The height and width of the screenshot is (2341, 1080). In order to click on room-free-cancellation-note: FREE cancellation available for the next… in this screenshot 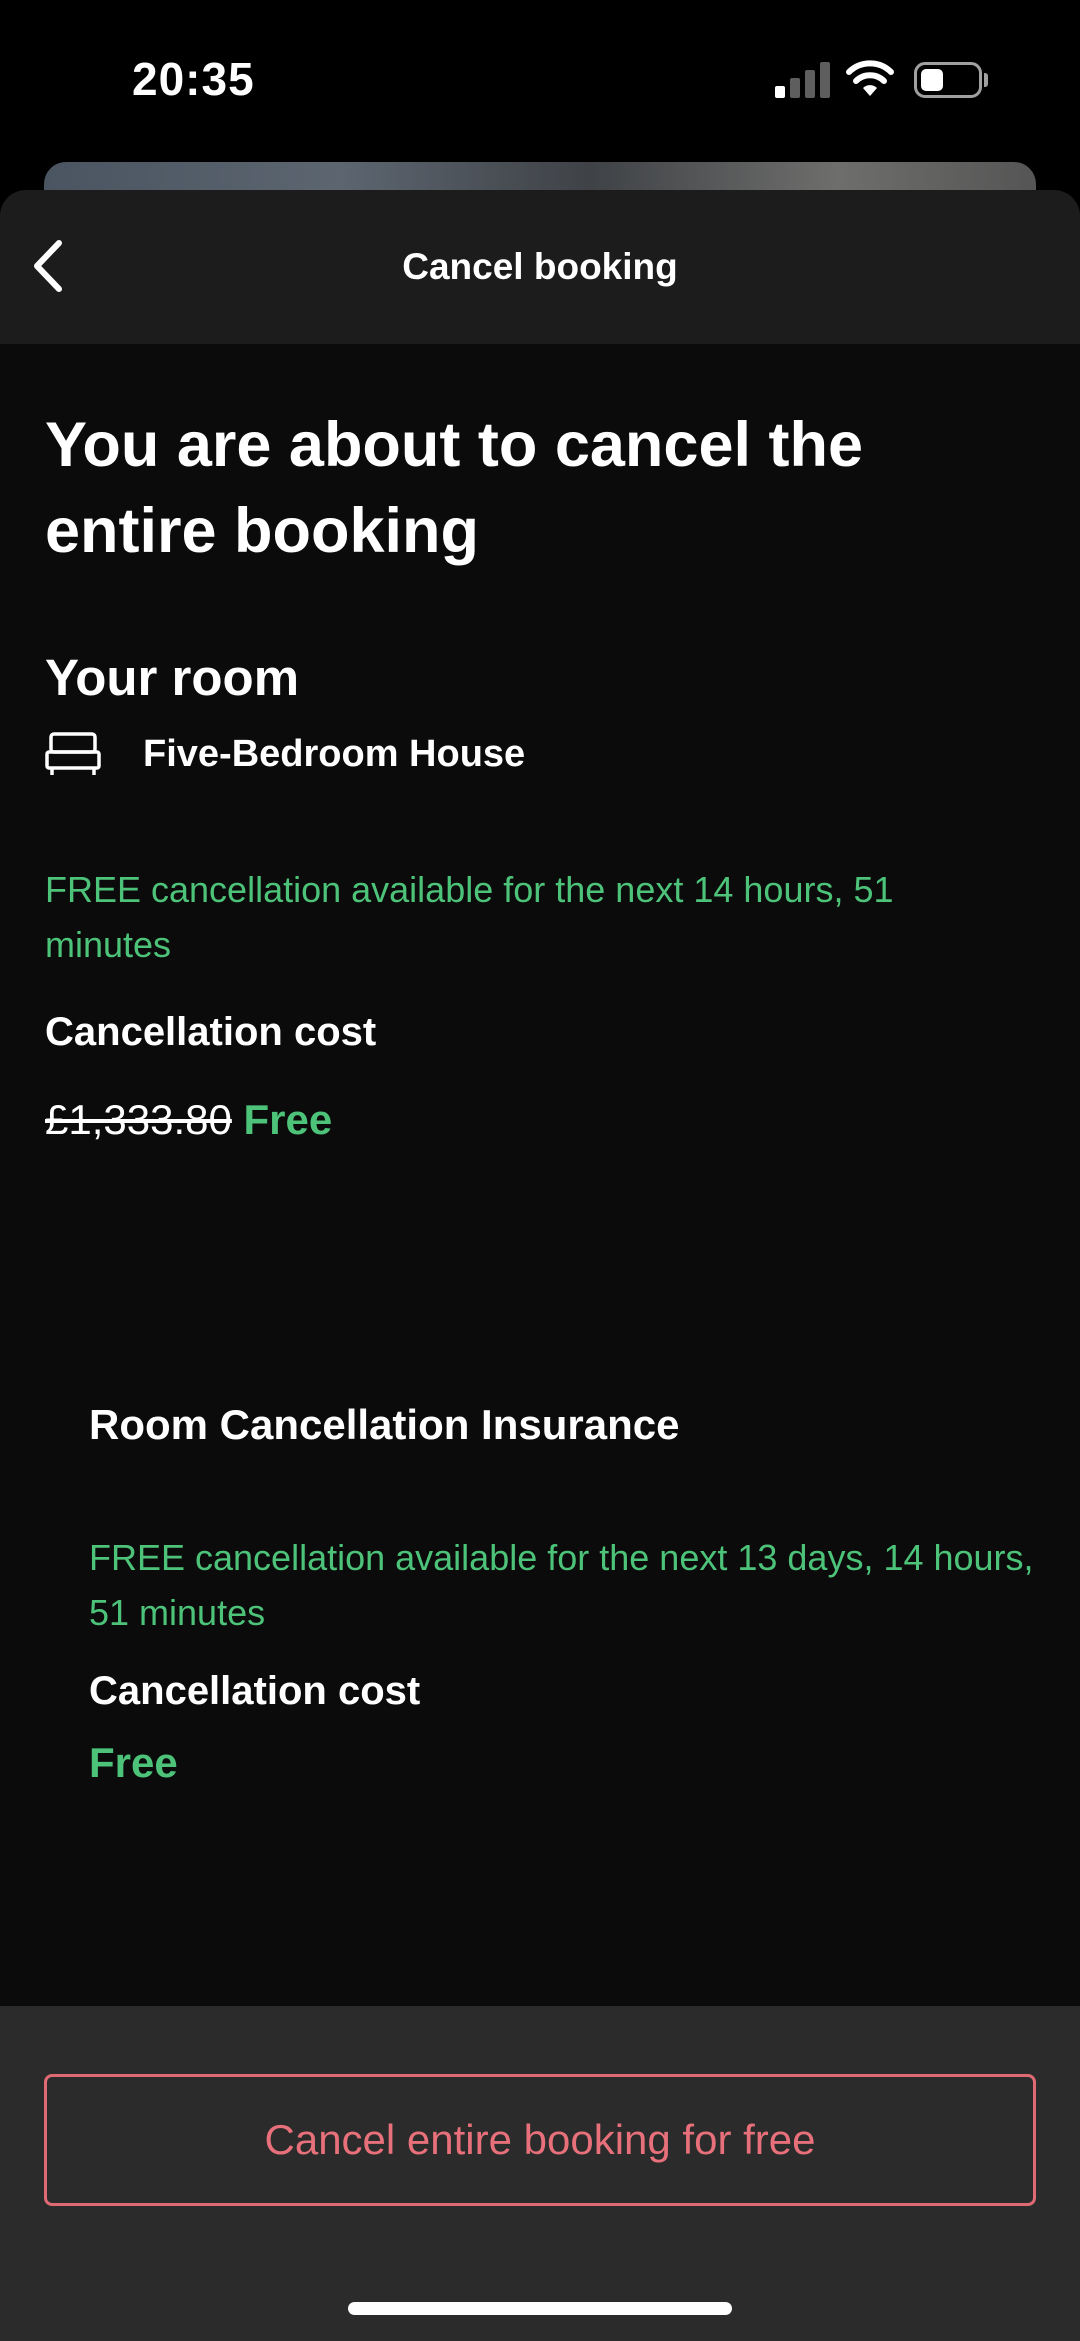, I will do `click(469, 917)`.